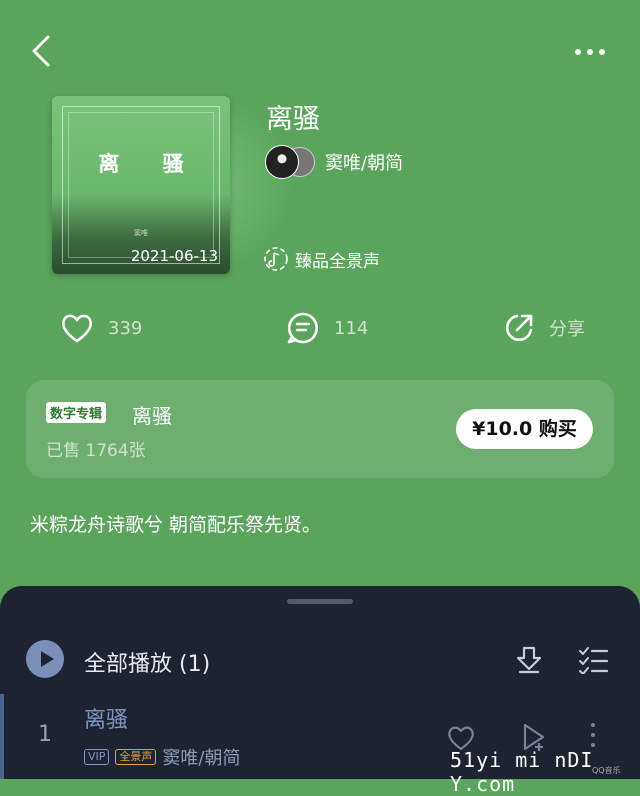  Describe the element at coordinates (327, 328) in the screenshot. I see `comment-button: 114` at that location.